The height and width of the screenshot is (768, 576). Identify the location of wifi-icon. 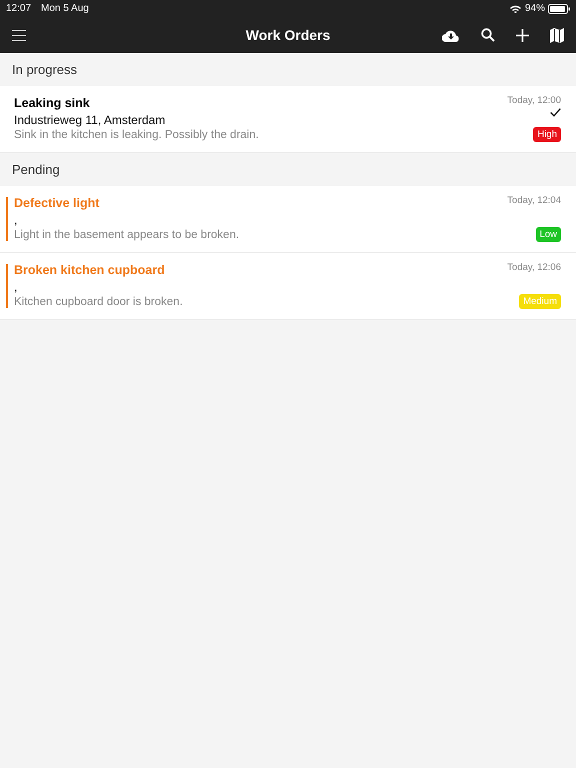
(515, 8).